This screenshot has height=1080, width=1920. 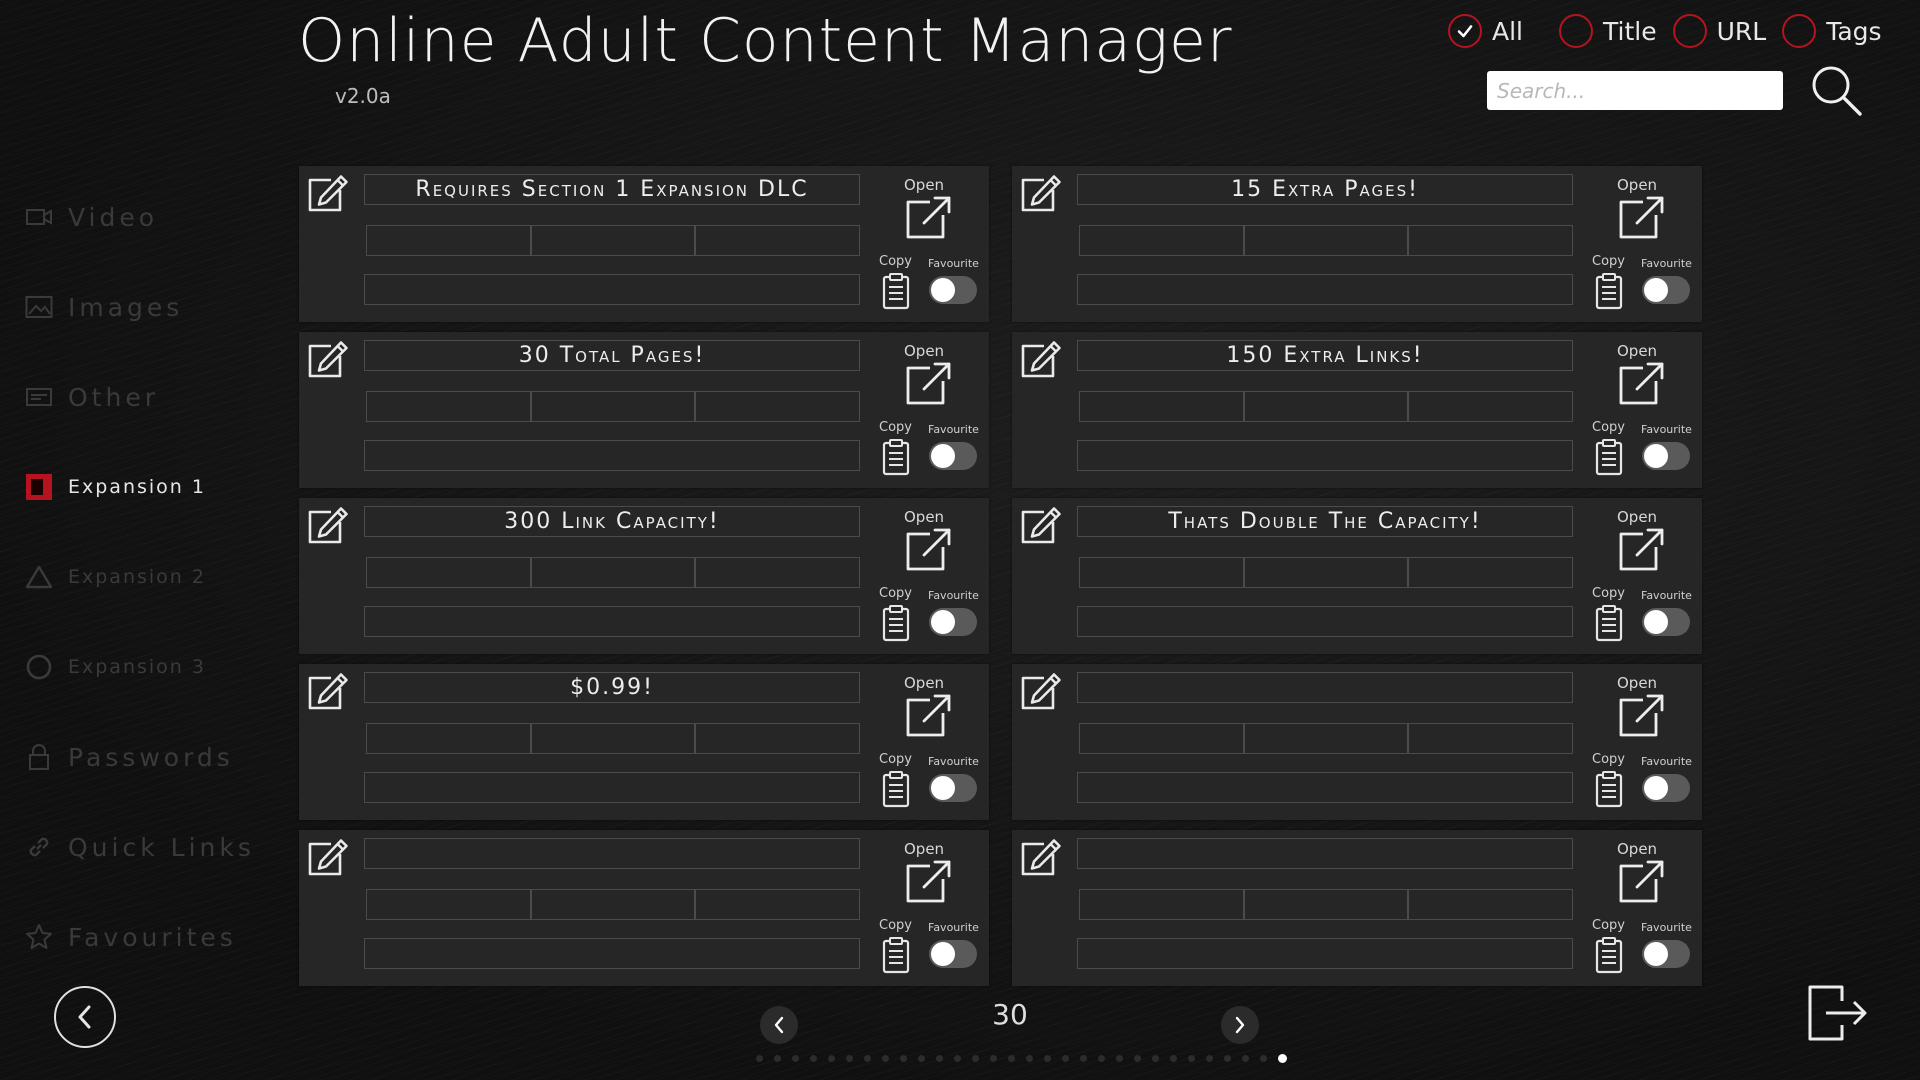 I want to click on radio-all, so click(x=1465, y=31).